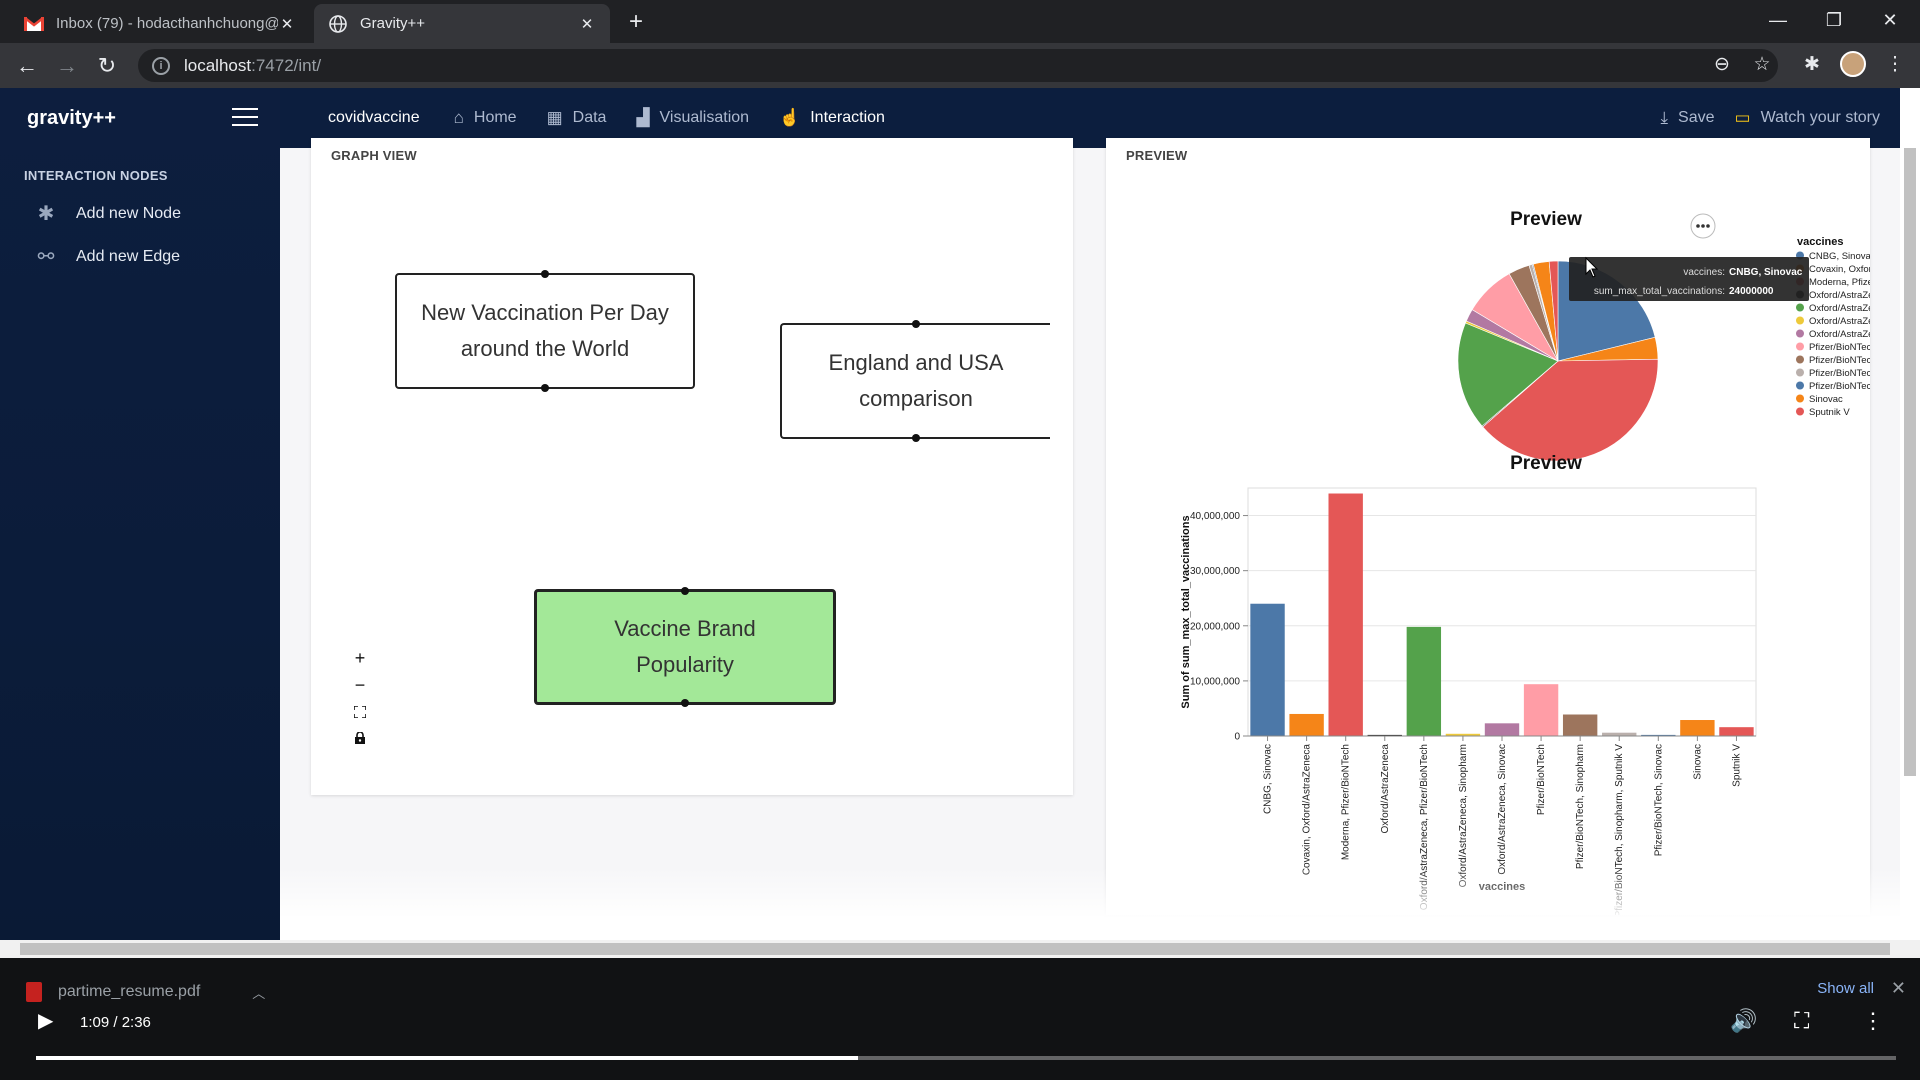 This screenshot has width=1920, height=1080. I want to click on graph-node: New Vaccination Per Day around the World, so click(545, 331).